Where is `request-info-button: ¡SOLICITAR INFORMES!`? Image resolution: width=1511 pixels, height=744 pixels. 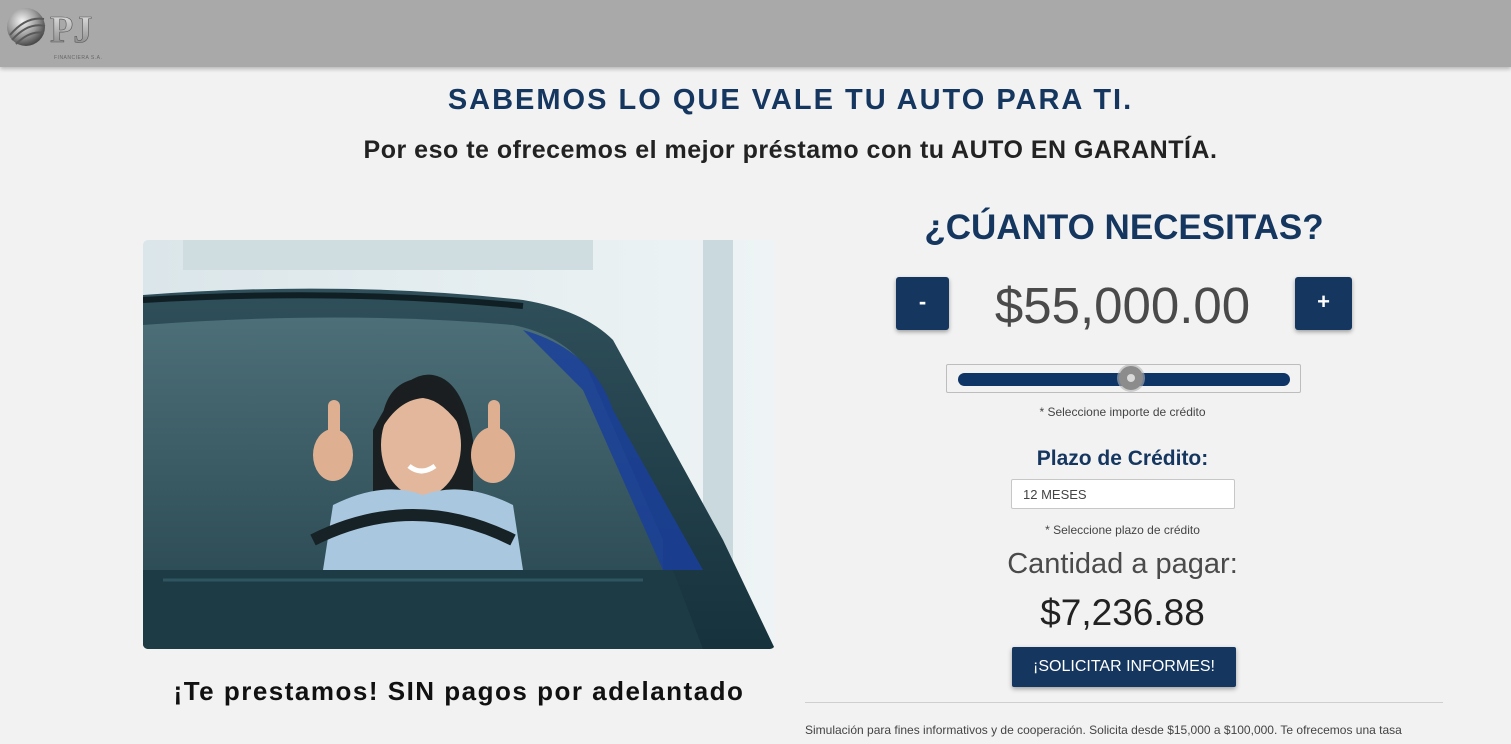
request-info-button: ¡SOLICITAR INFORMES! is located at coordinates (1124, 667).